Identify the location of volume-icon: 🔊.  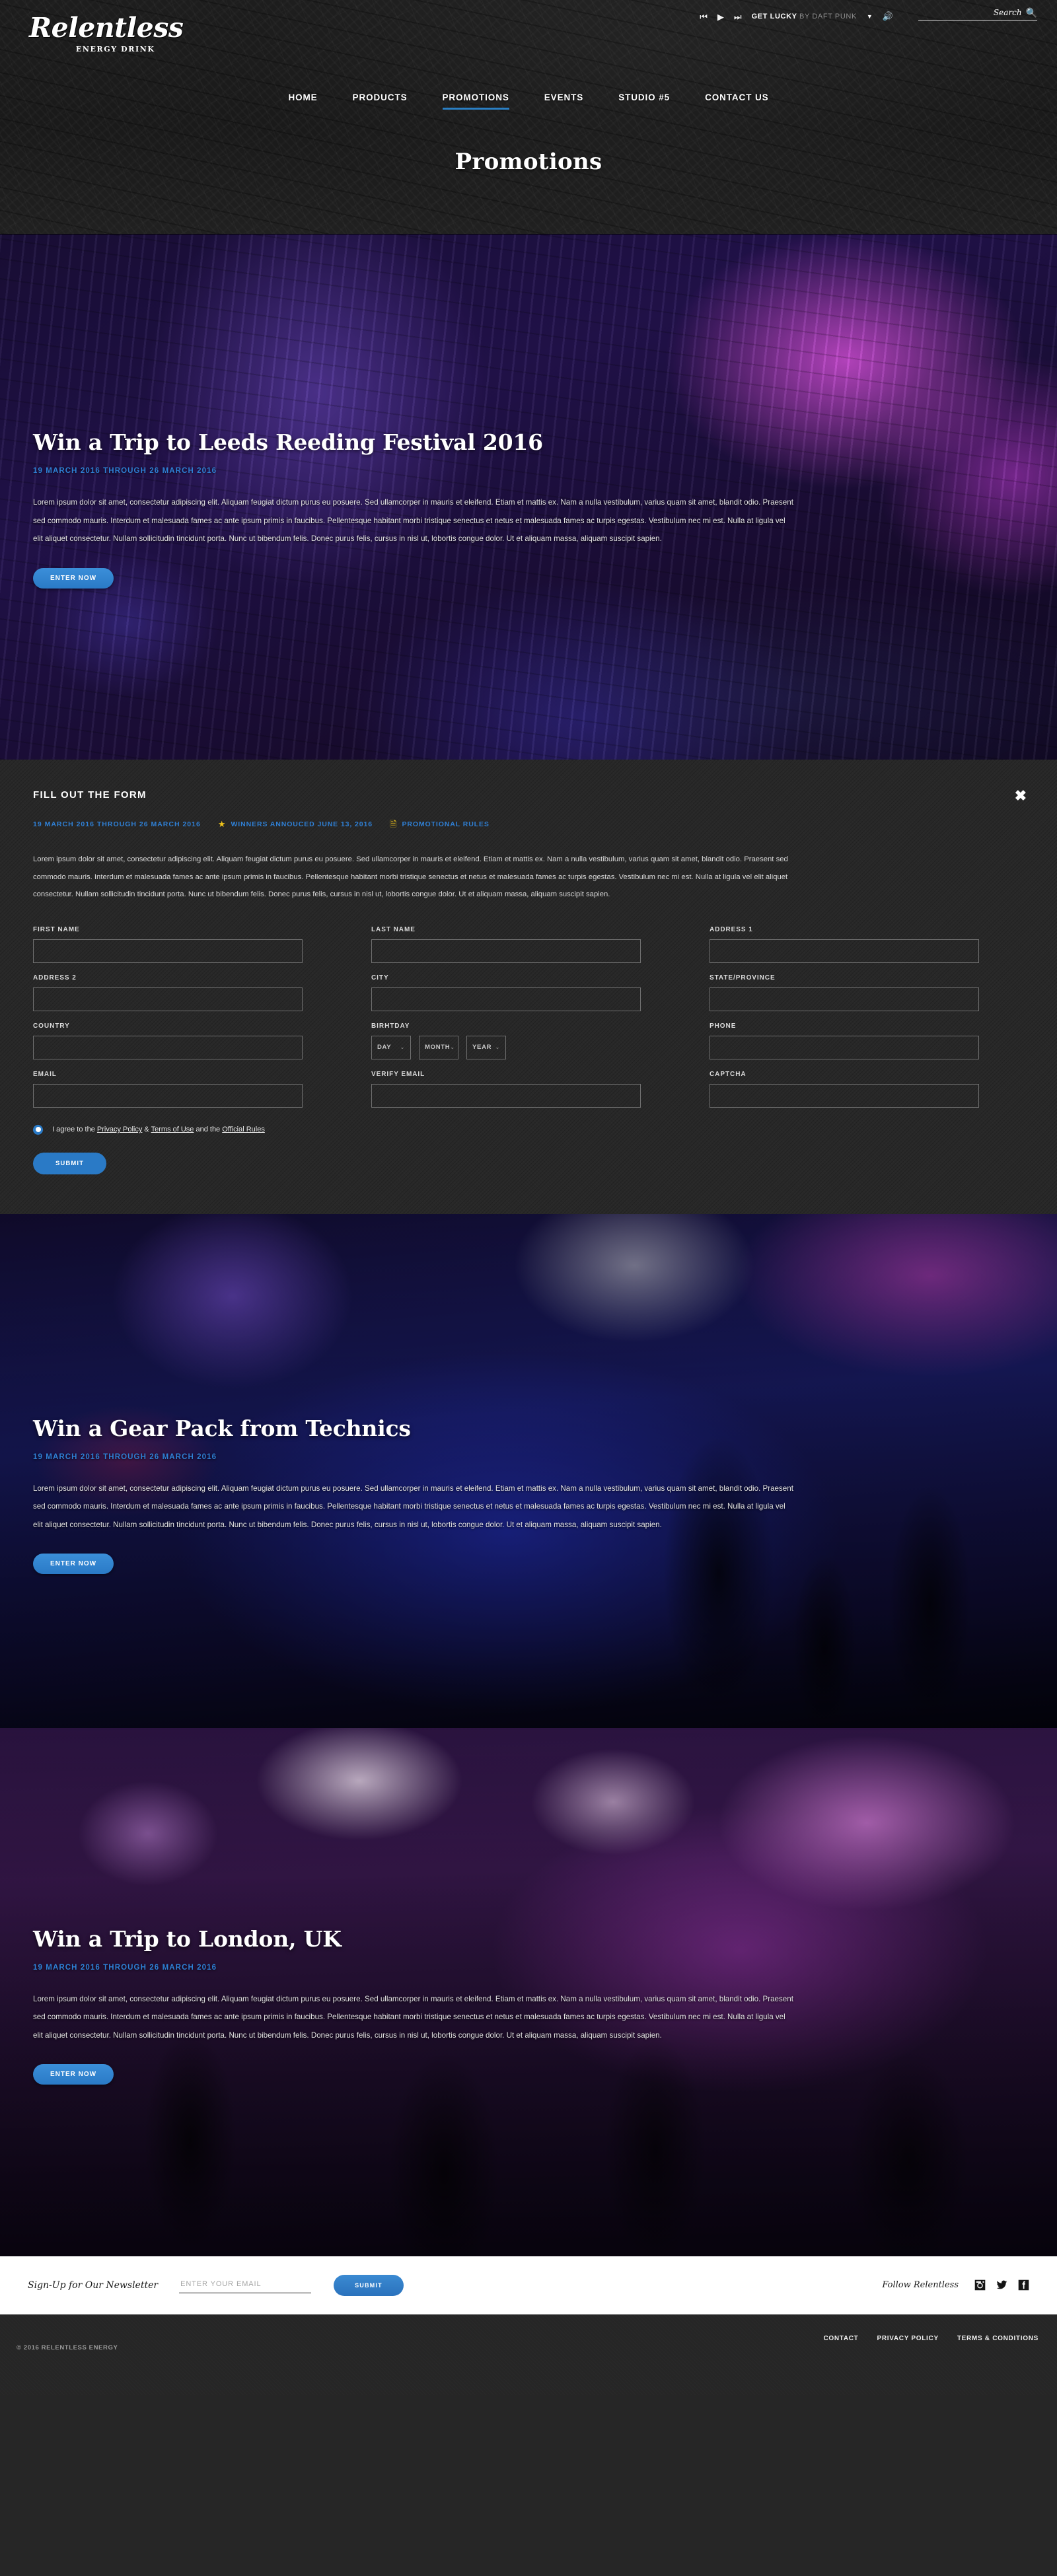
(888, 16).